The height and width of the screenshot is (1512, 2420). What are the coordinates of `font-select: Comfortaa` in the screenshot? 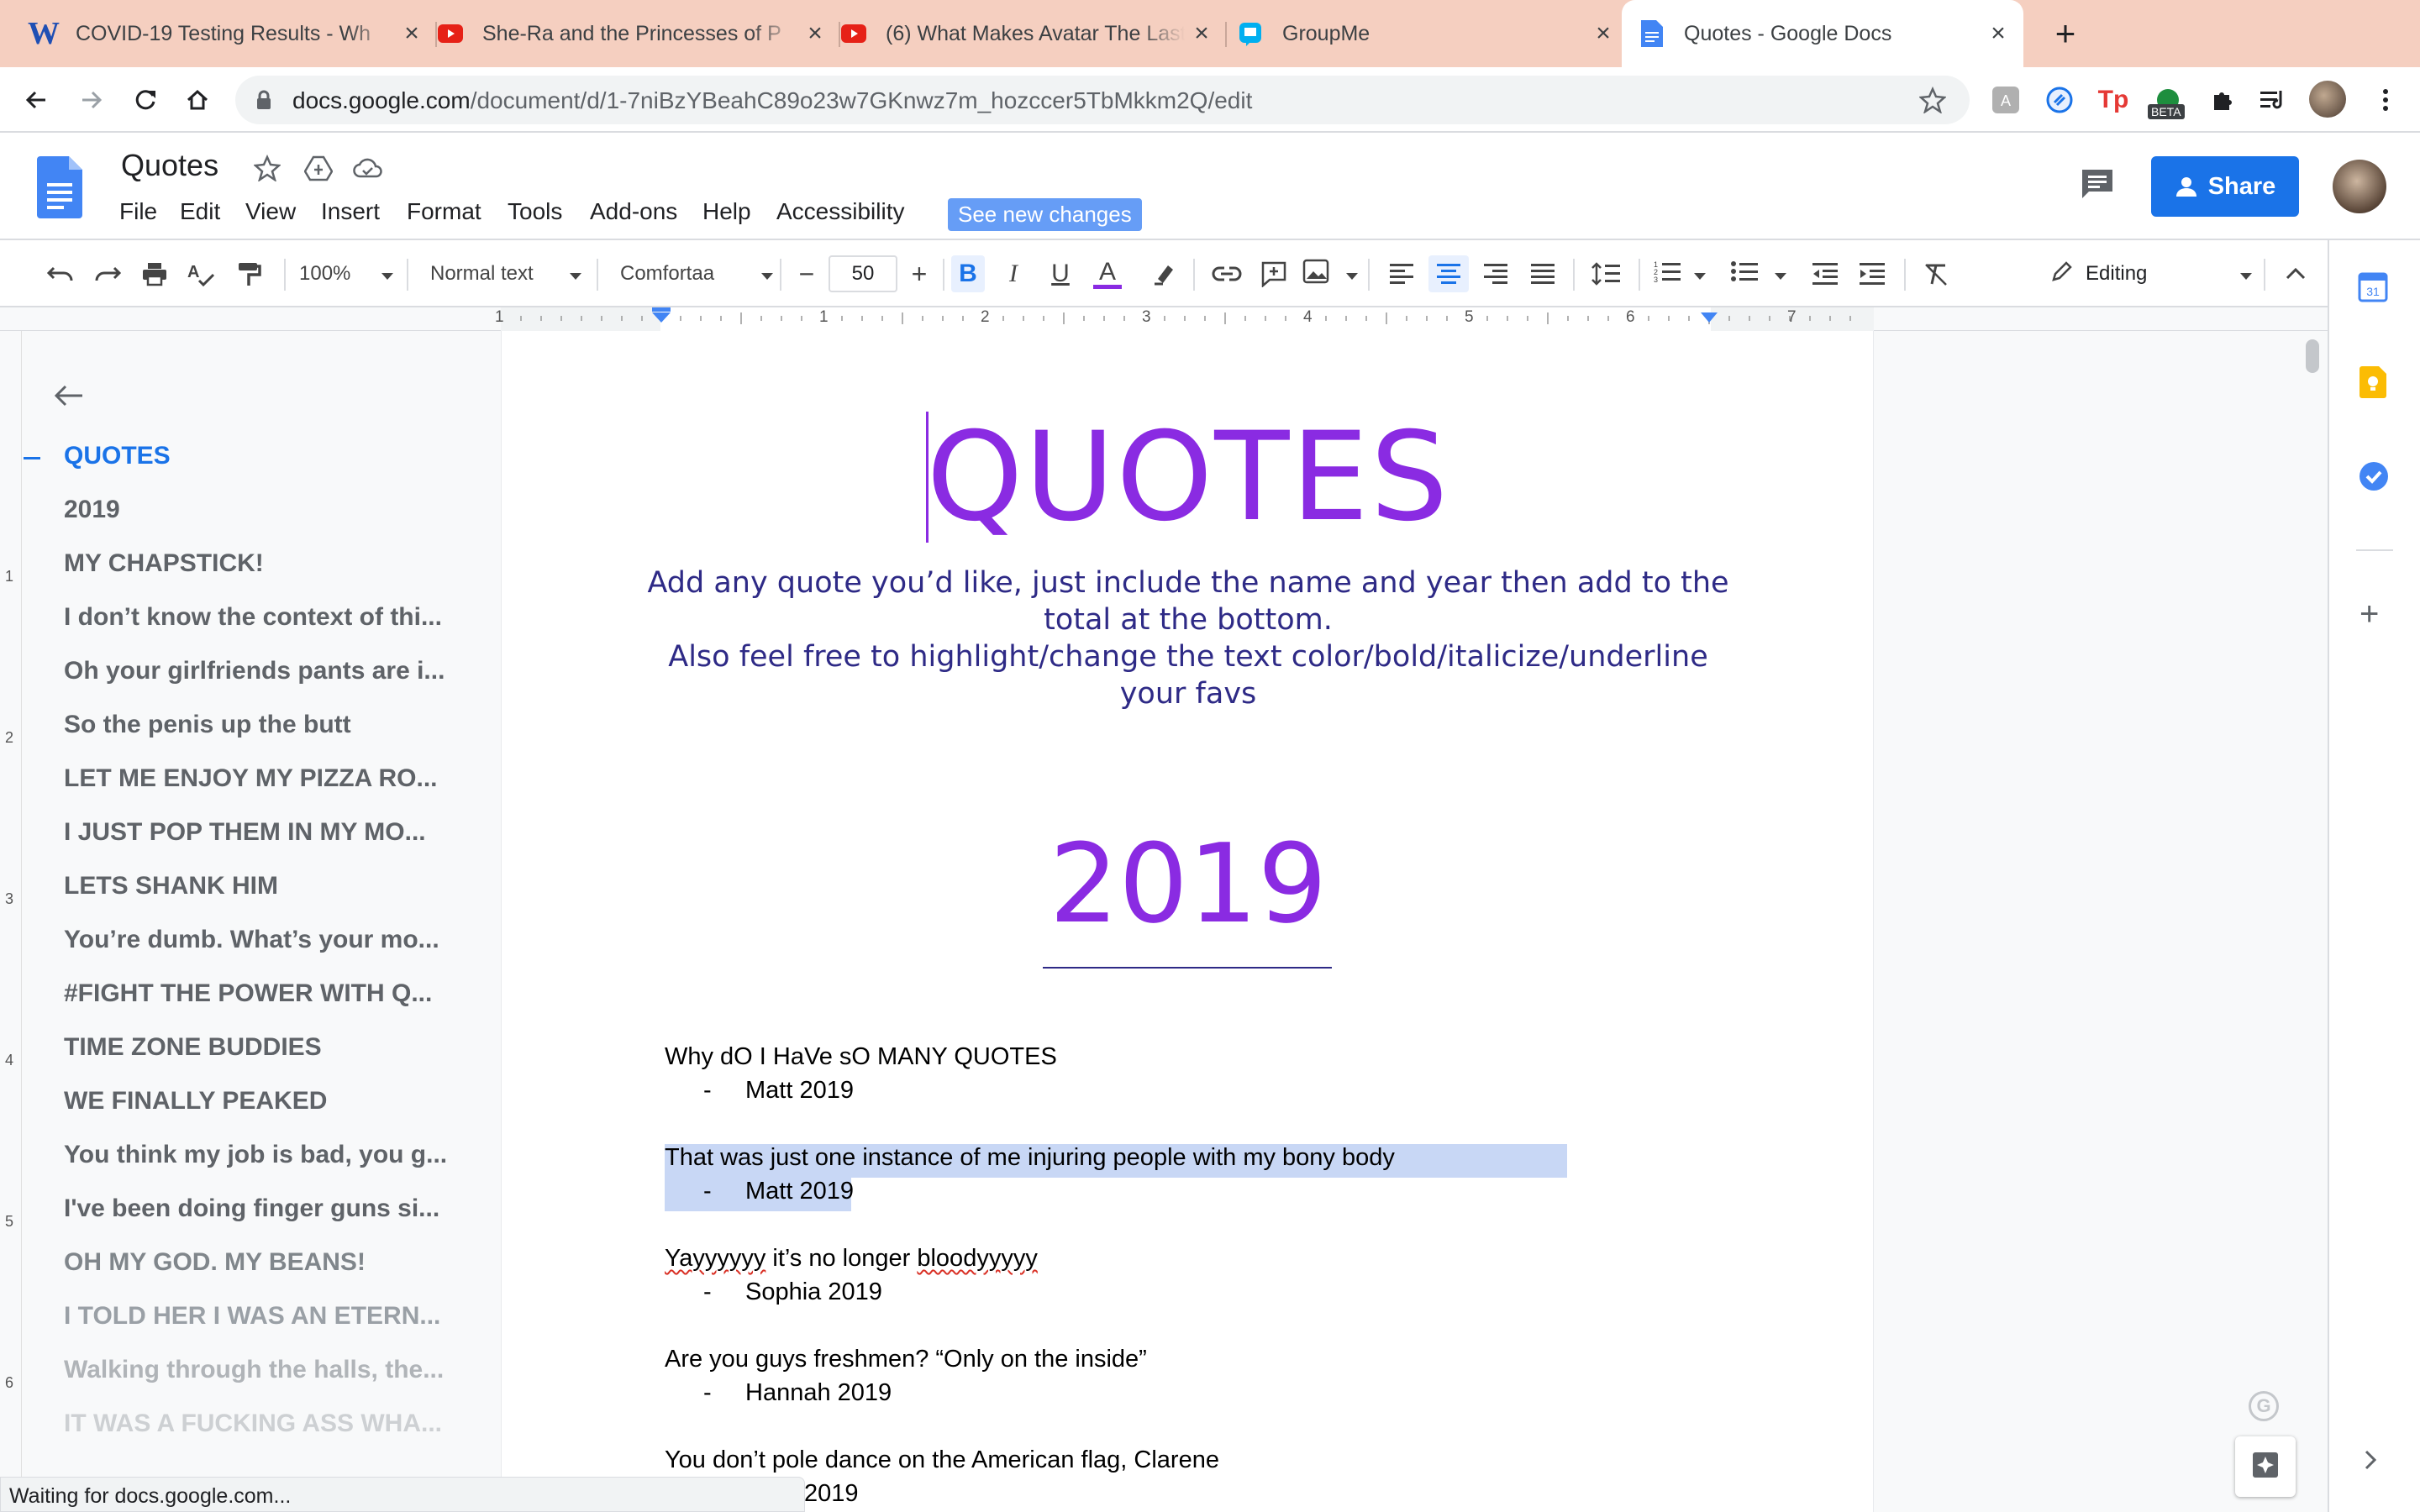 It's located at (696, 273).